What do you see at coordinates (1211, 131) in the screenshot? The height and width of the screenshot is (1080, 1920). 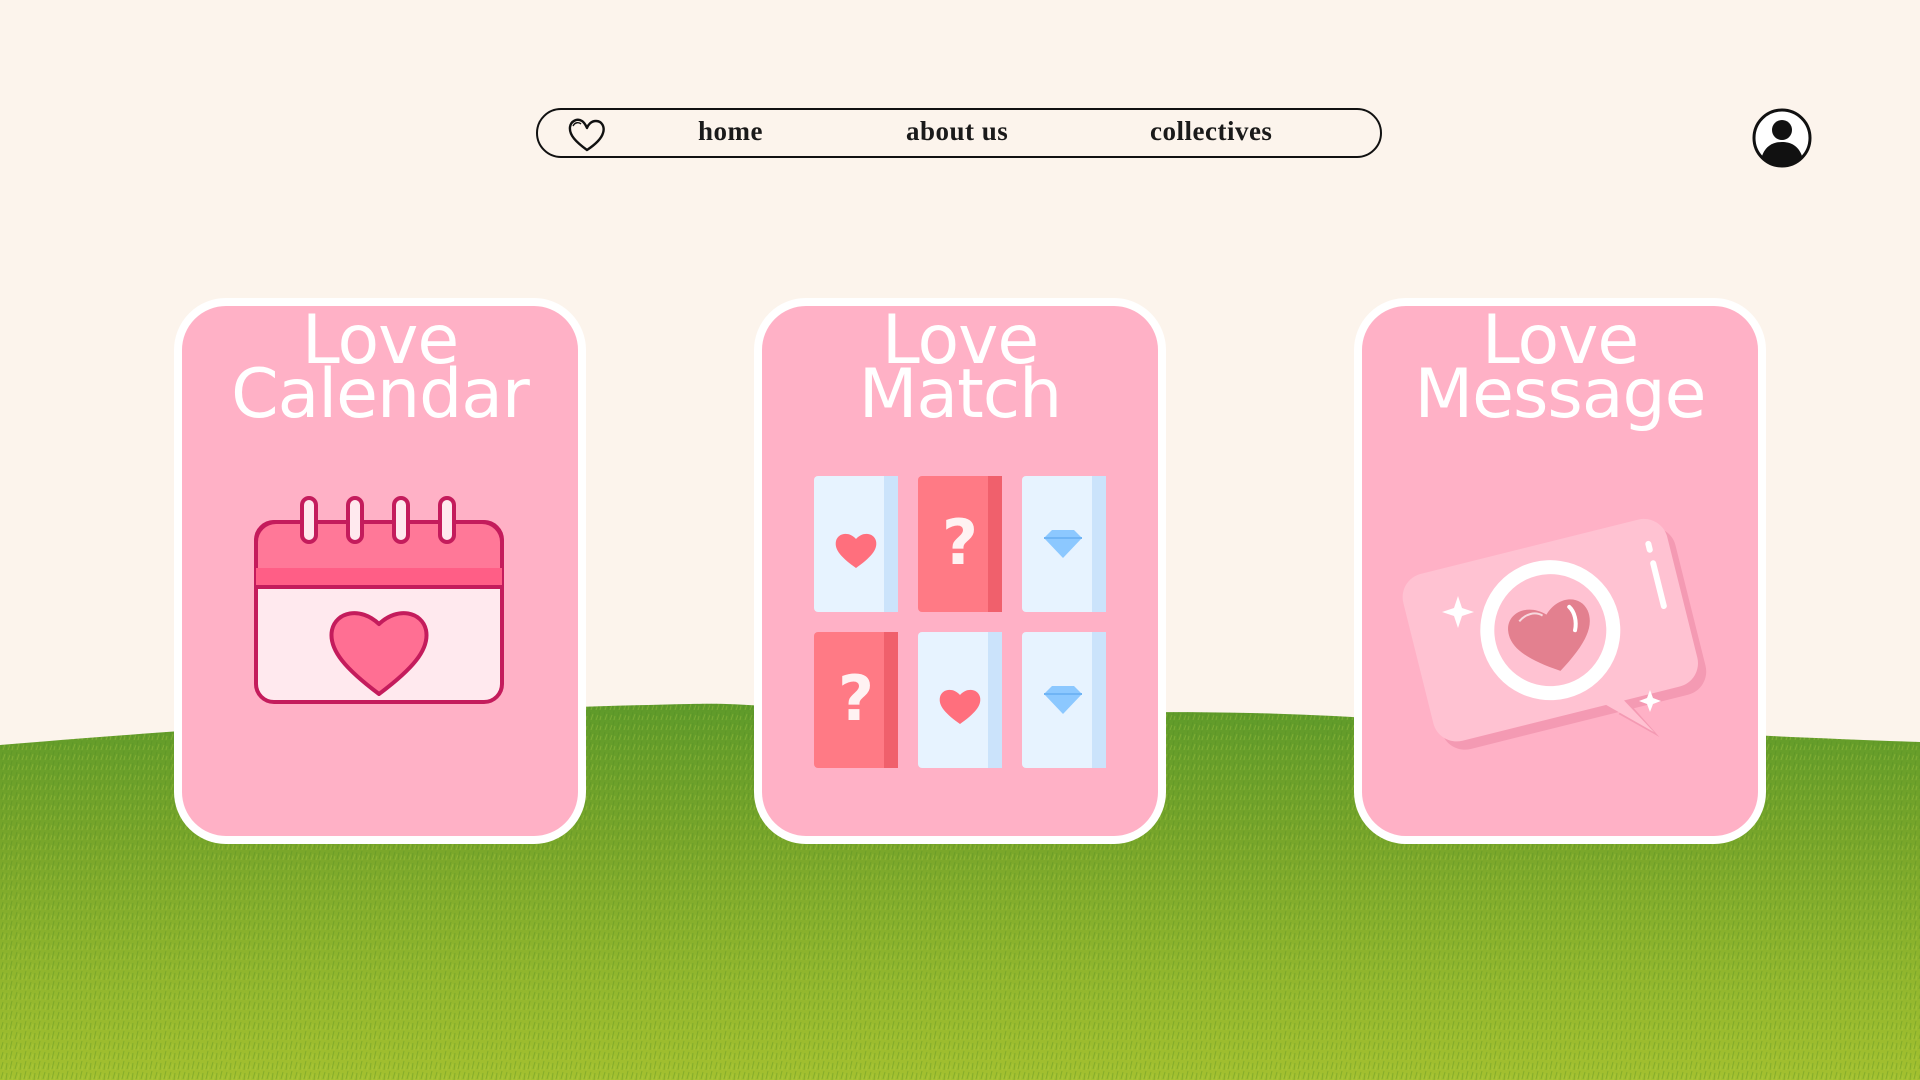 I see `nav-link-collectives: collectives` at bounding box center [1211, 131].